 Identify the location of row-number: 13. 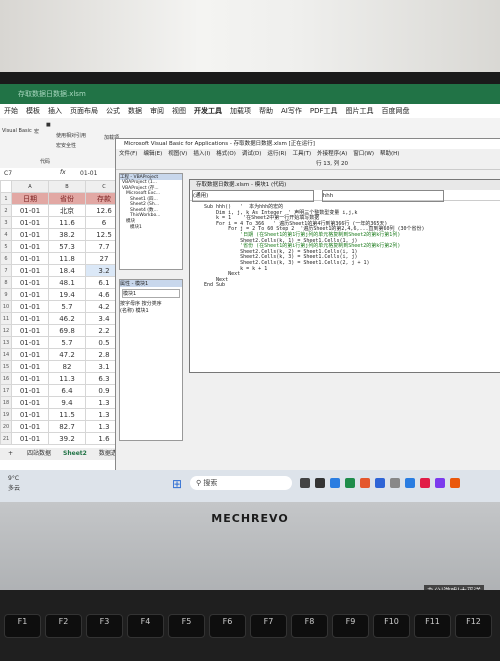
(6, 342).